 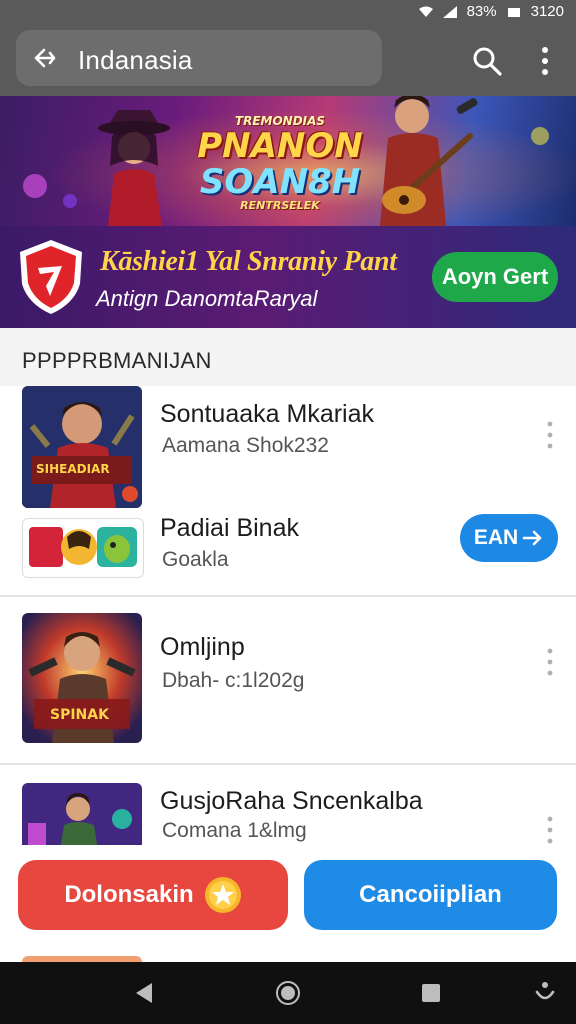 I want to click on item-subtitle: Goakla, so click(x=195, y=559).